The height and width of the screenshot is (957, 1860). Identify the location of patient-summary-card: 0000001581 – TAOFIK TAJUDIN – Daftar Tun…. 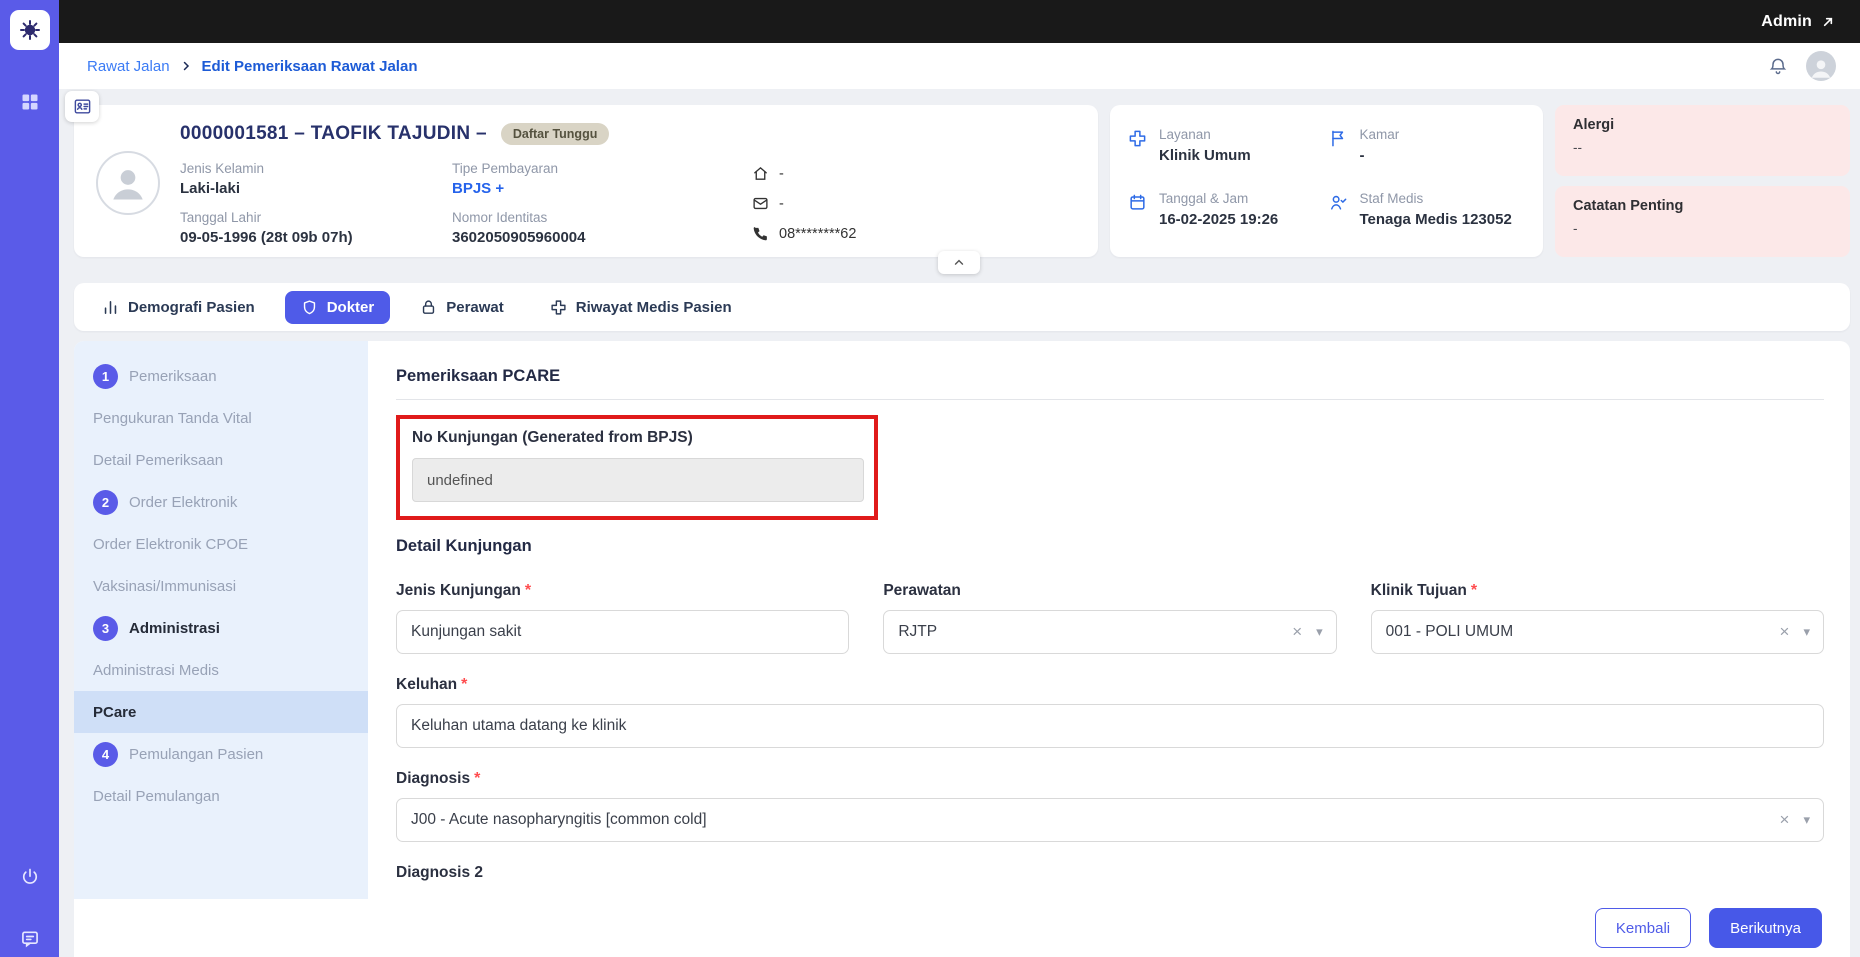
(581, 174).